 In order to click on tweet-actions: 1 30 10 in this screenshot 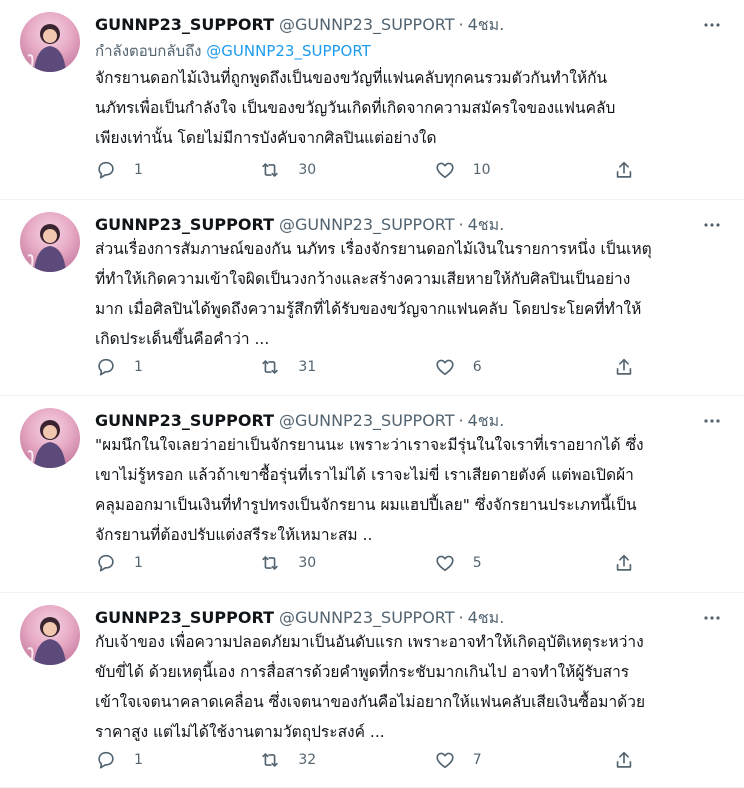, I will do `click(365, 170)`.